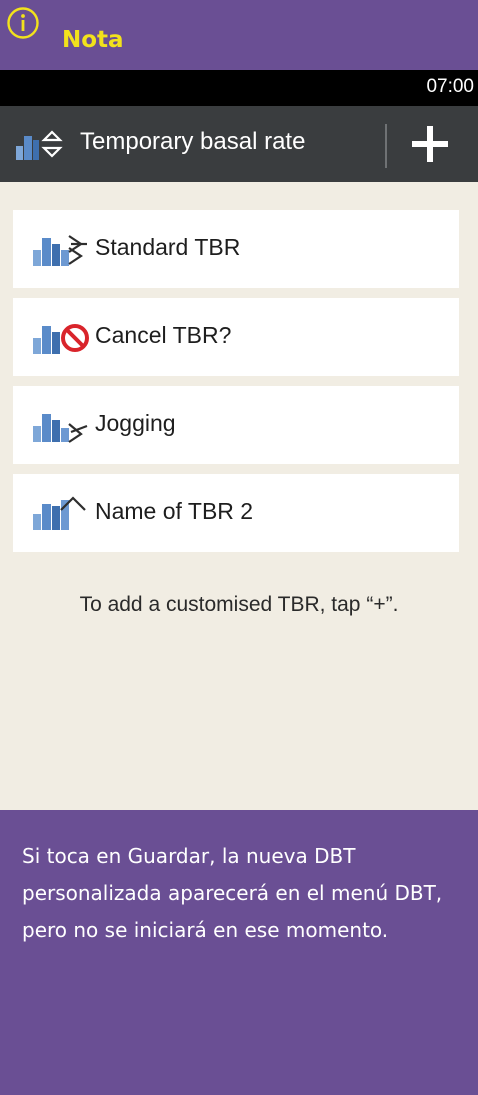 The width and height of the screenshot is (478, 1095). I want to click on list-item-cancel-tbr: Cancel TBR?, so click(236, 337).